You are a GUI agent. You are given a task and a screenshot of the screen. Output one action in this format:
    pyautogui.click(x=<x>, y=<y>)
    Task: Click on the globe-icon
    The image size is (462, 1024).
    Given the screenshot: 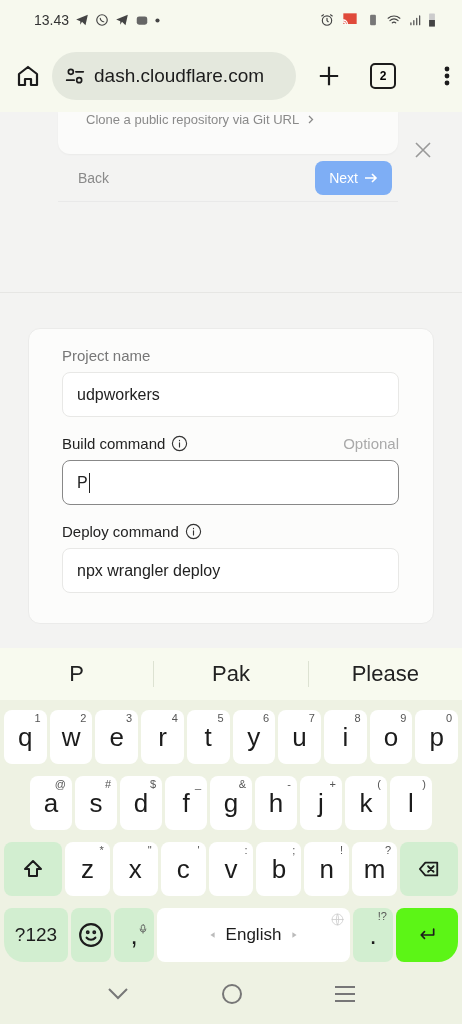 What is the action you would take?
    pyautogui.click(x=337, y=919)
    